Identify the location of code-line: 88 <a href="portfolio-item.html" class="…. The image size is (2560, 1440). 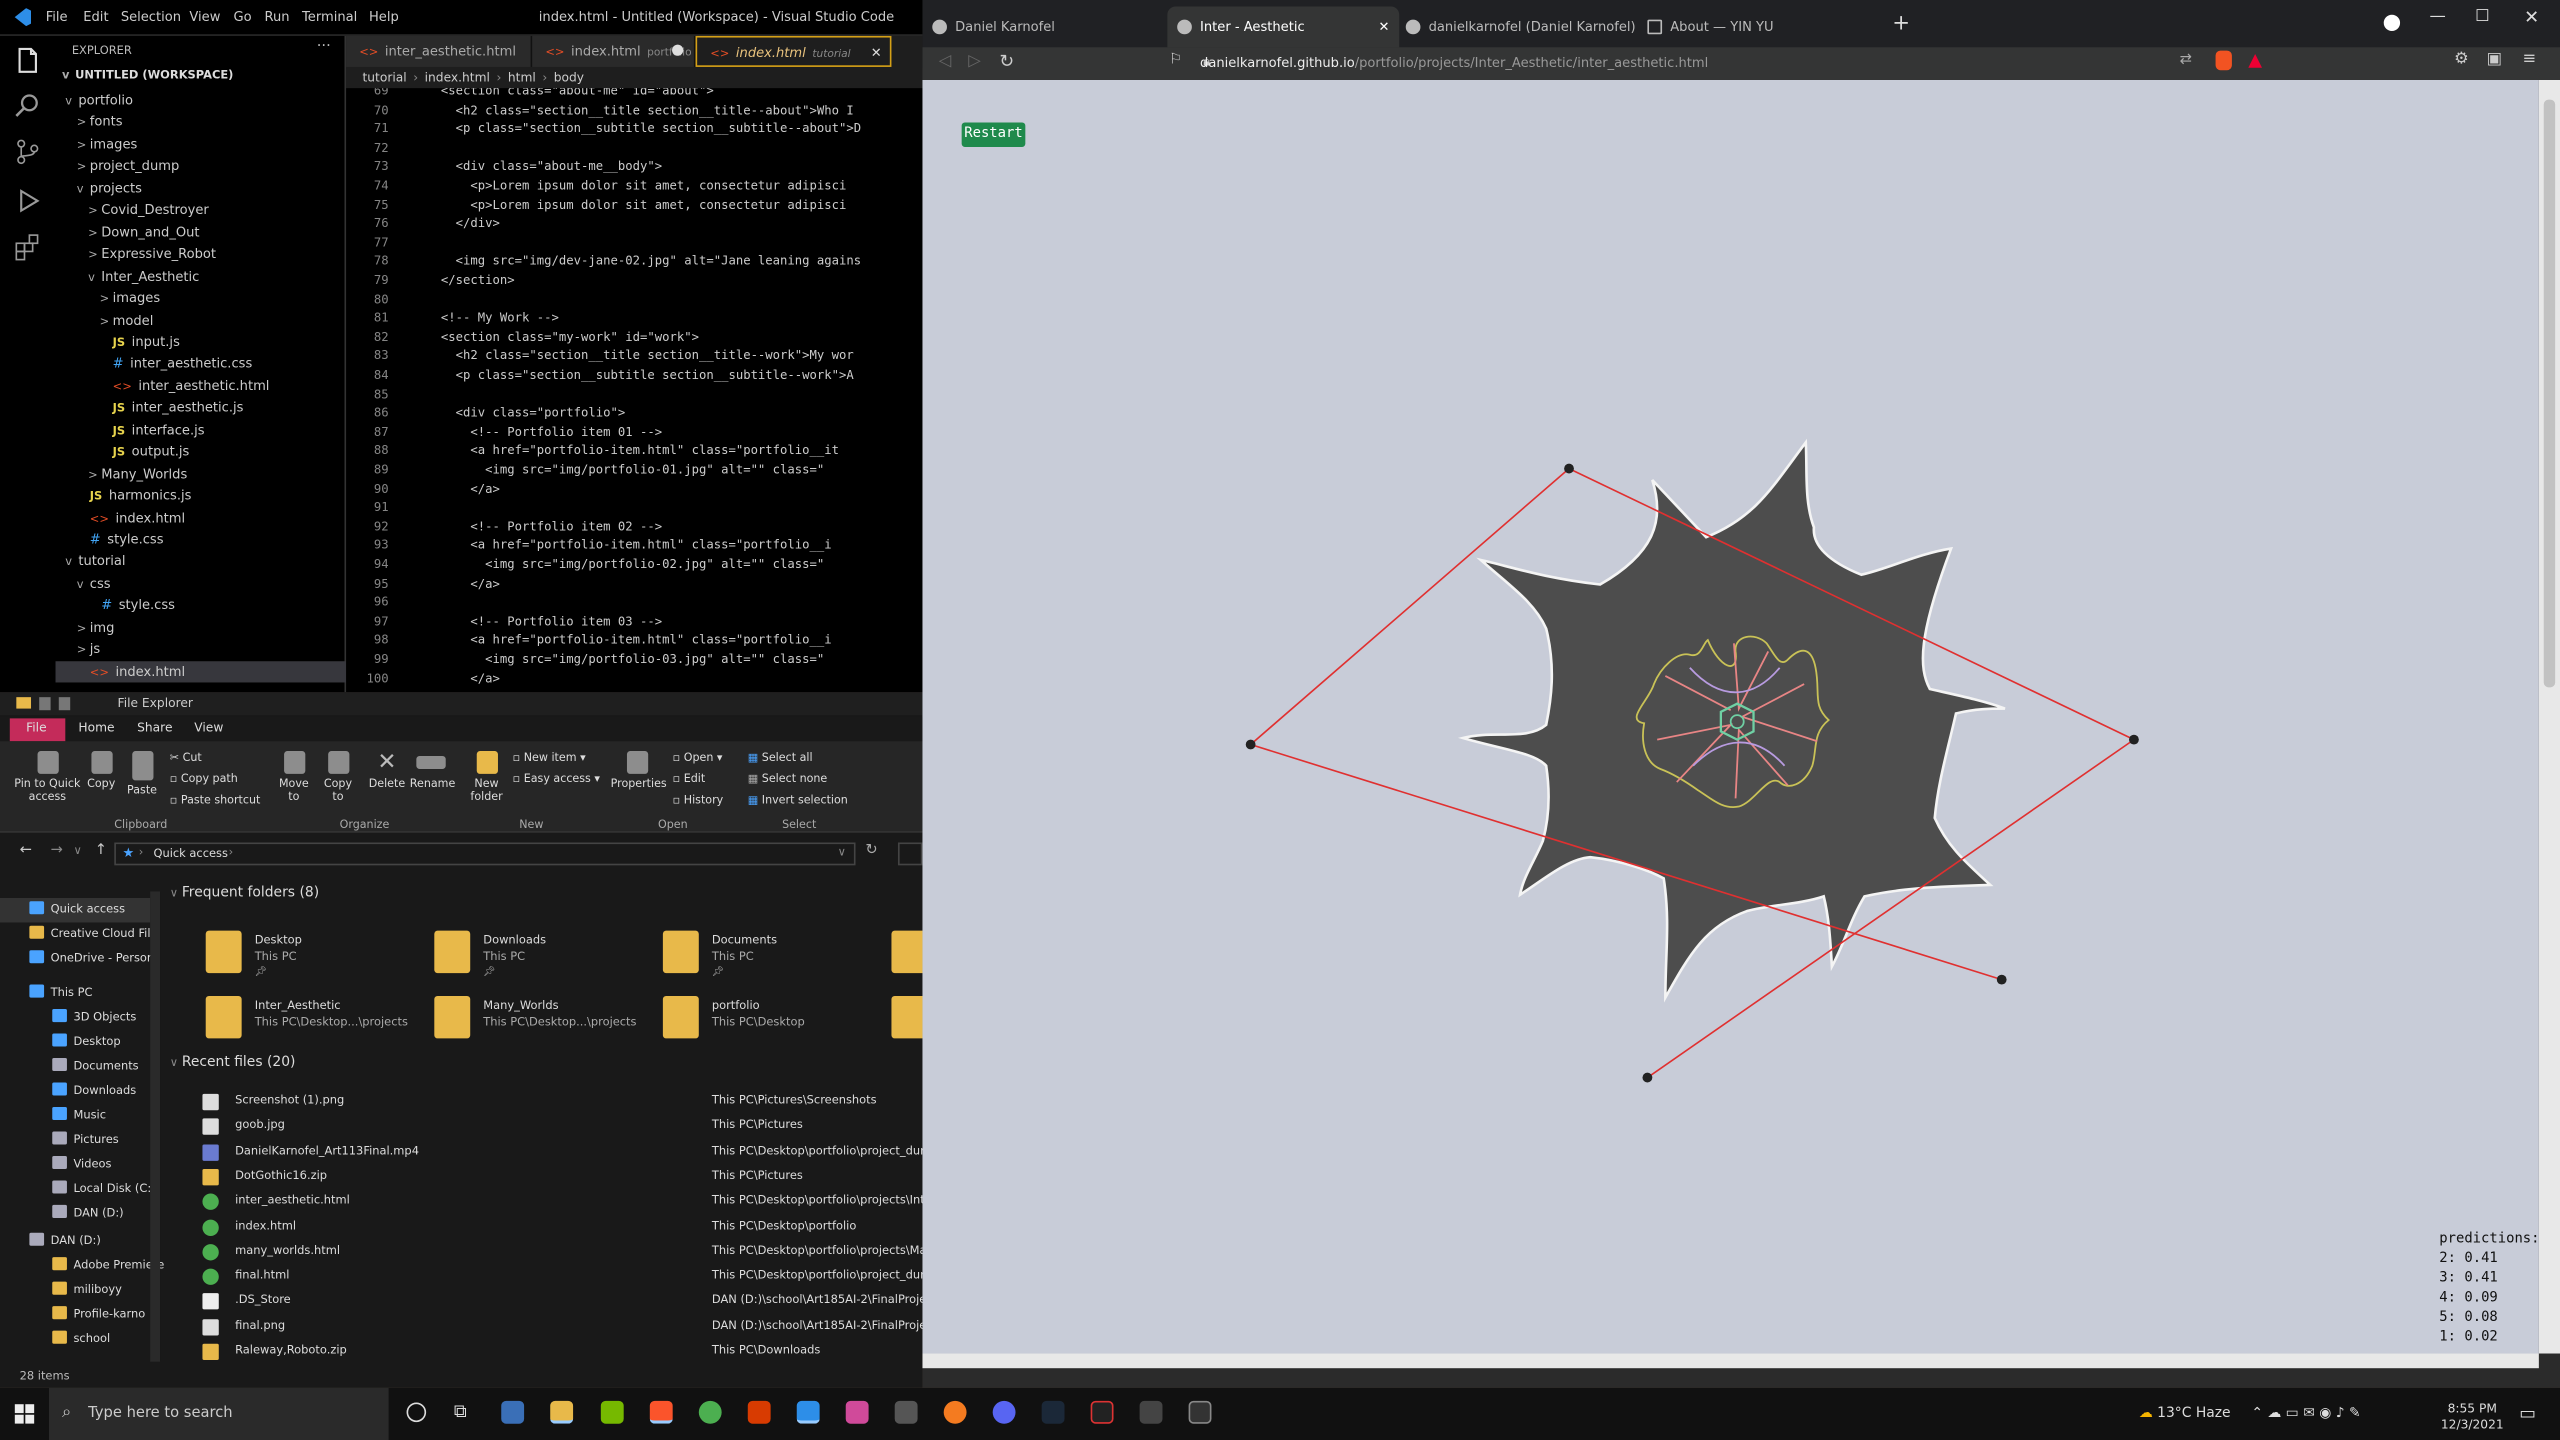
(634, 450).